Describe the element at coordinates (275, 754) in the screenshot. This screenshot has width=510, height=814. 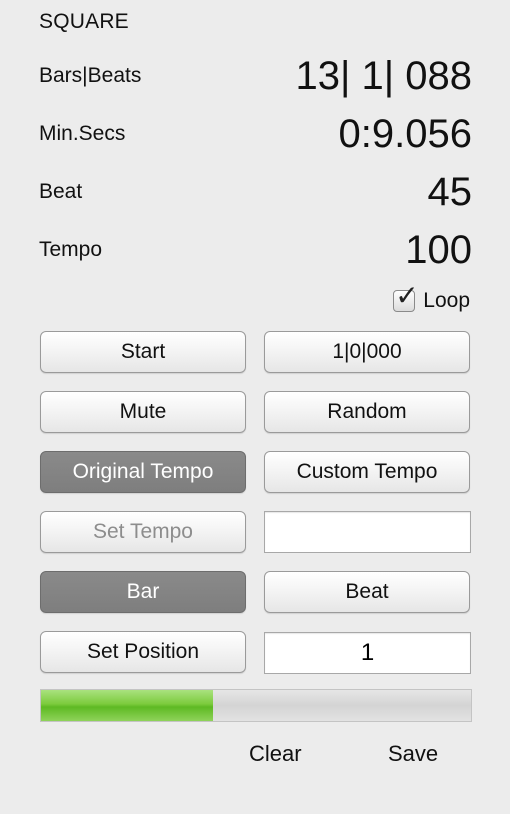
I see `clear-button: Clear` at that location.